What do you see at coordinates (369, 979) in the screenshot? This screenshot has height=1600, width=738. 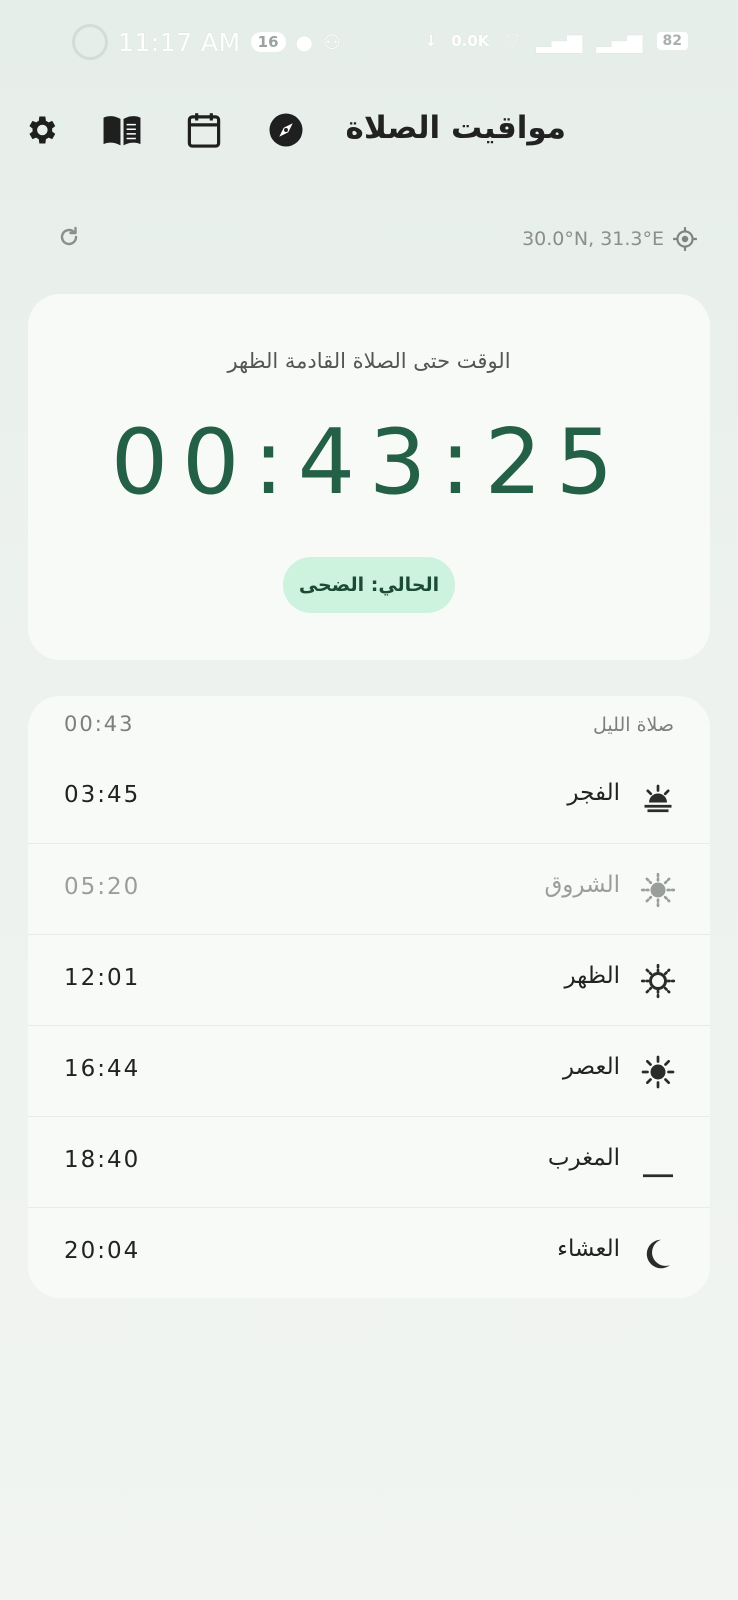 I see `prayer-row-dhuhr: 12:01 الظهر` at bounding box center [369, 979].